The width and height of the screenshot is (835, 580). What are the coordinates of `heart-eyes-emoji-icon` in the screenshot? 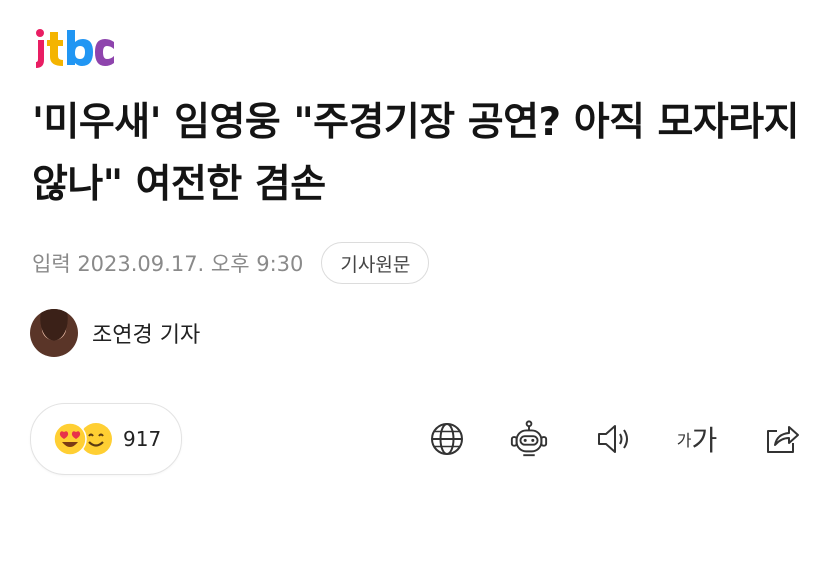 It's located at (70, 439).